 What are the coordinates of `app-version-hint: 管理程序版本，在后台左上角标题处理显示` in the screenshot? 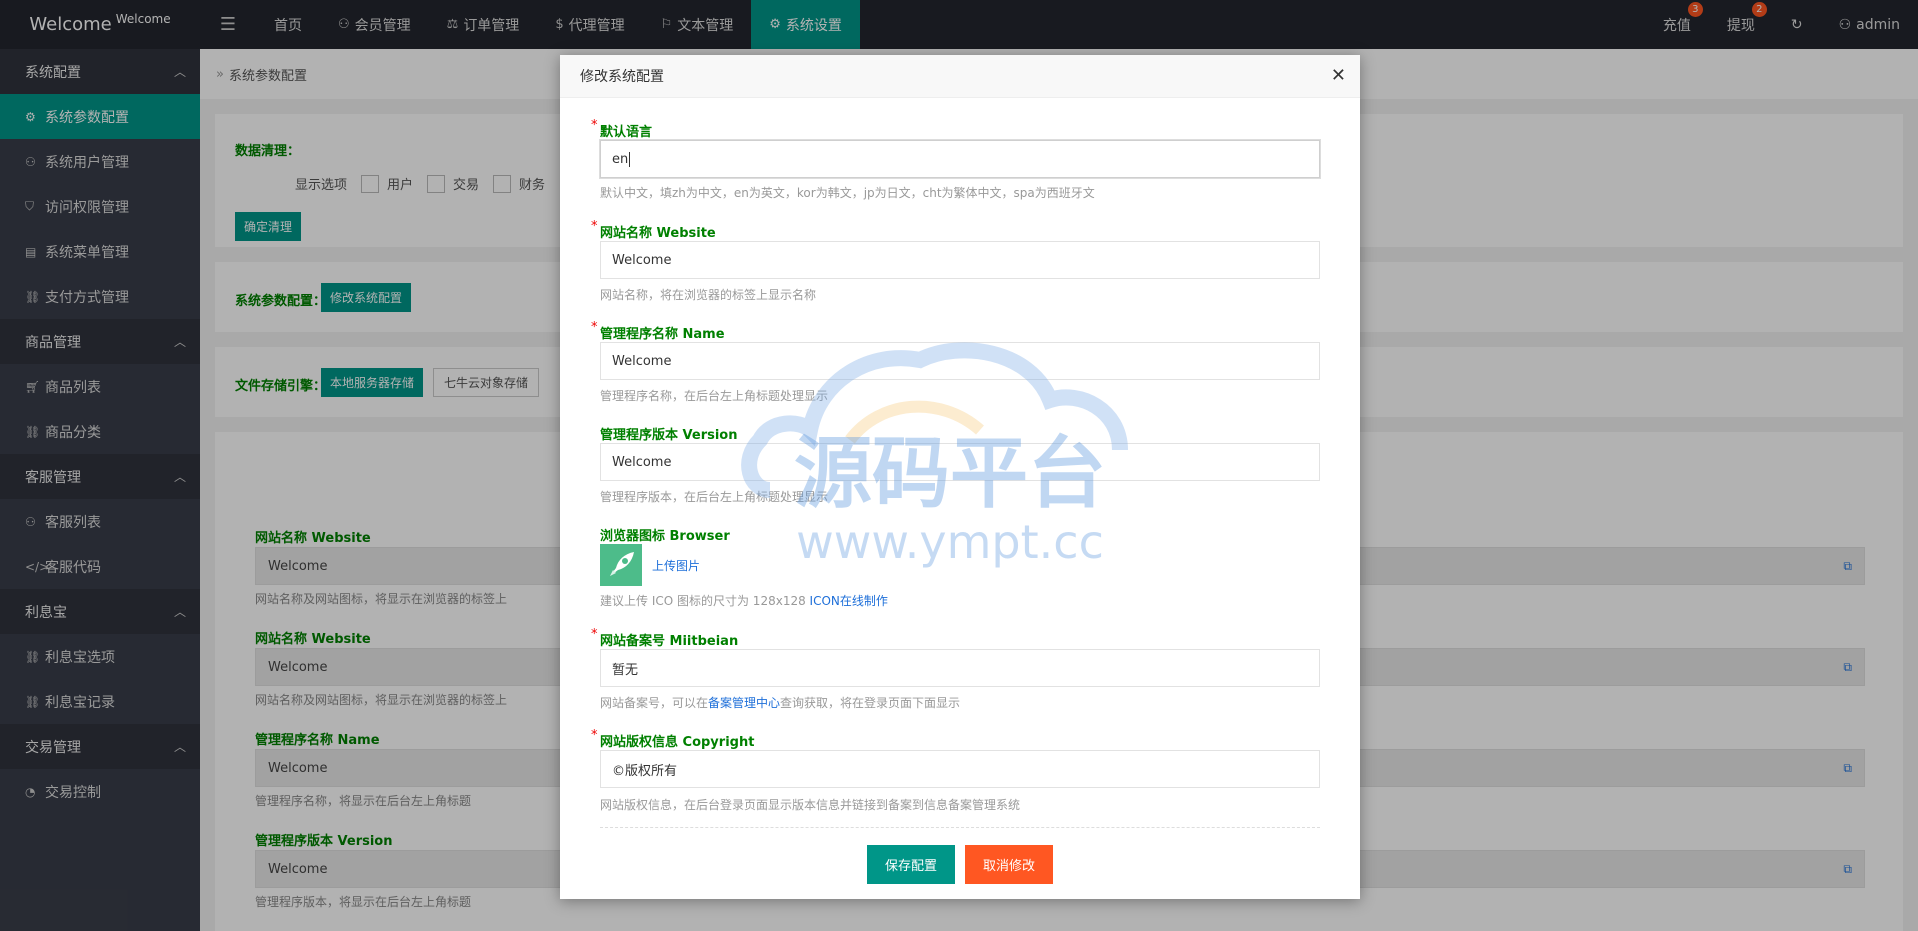 It's located at (714, 497).